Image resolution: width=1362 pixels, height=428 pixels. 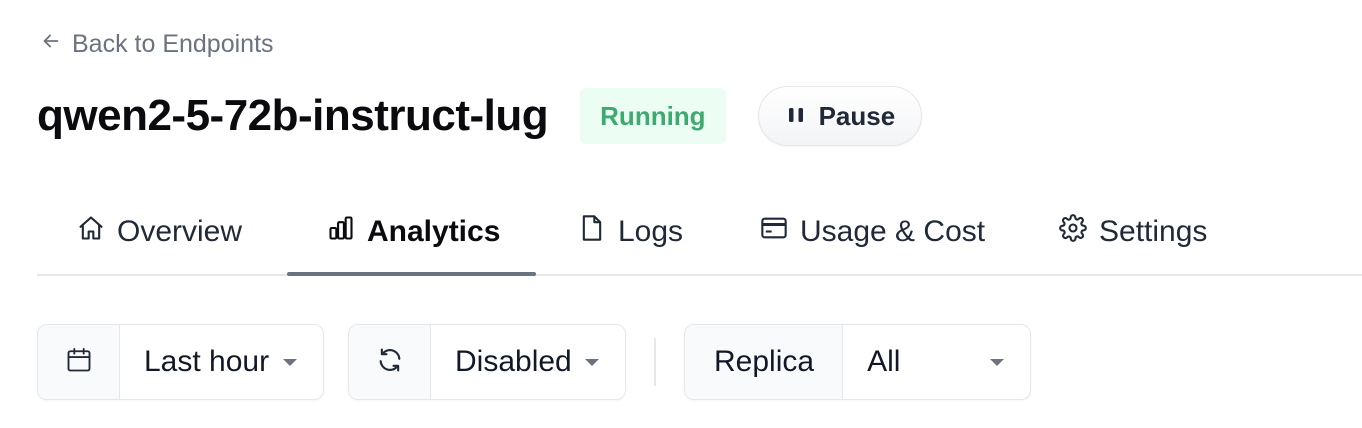 What do you see at coordinates (51, 44) in the screenshot?
I see `arrow-left-icon` at bounding box center [51, 44].